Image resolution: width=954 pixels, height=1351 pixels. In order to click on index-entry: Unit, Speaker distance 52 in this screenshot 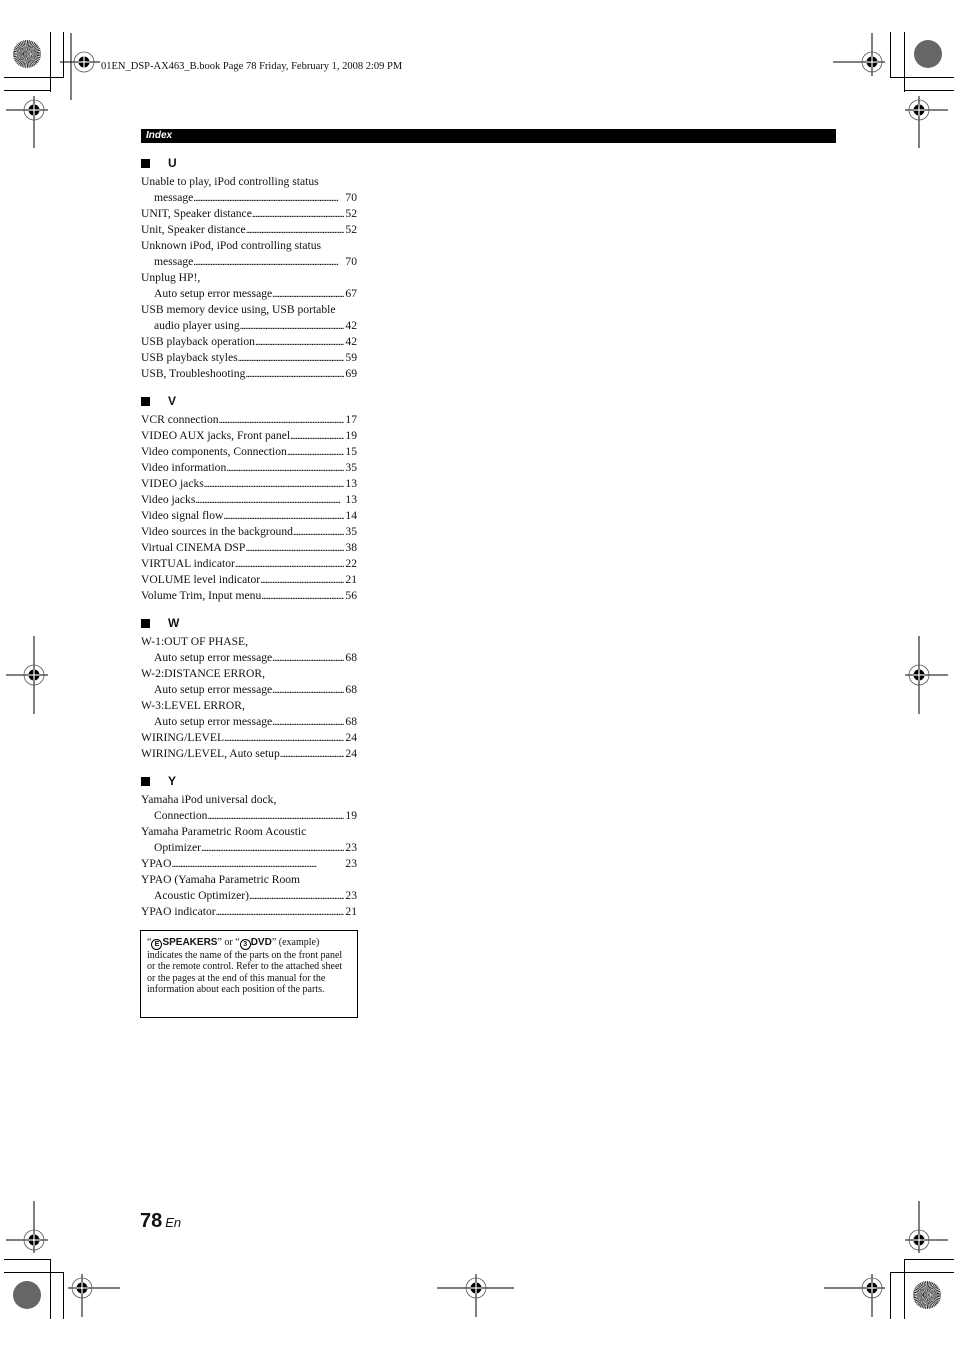, I will do `click(249, 230)`.